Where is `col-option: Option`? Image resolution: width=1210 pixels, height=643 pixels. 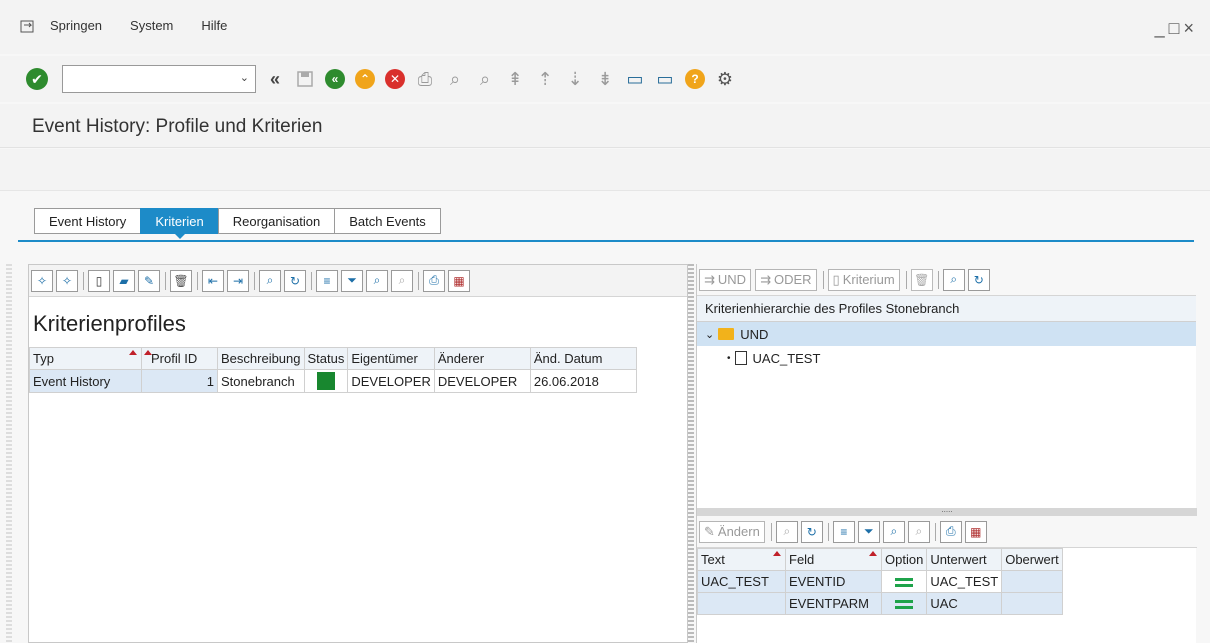
col-option: Option is located at coordinates (904, 559).